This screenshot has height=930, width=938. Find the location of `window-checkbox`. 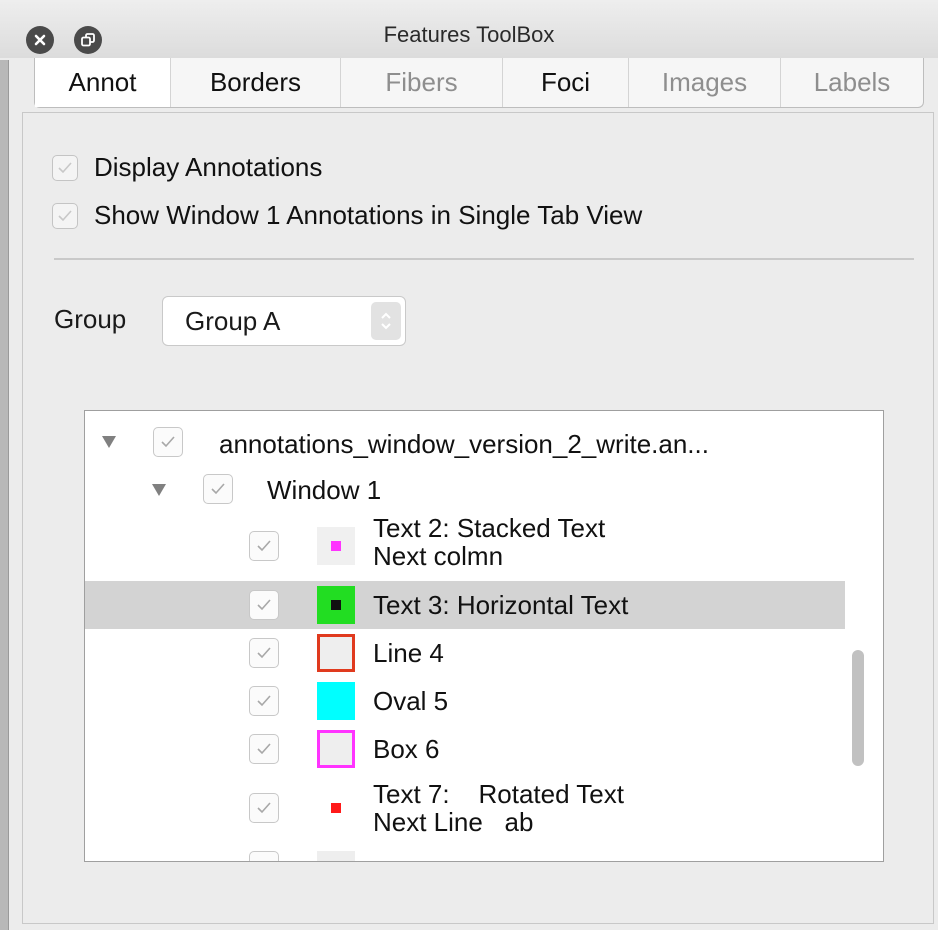

window-checkbox is located at coordinates (218, 489).